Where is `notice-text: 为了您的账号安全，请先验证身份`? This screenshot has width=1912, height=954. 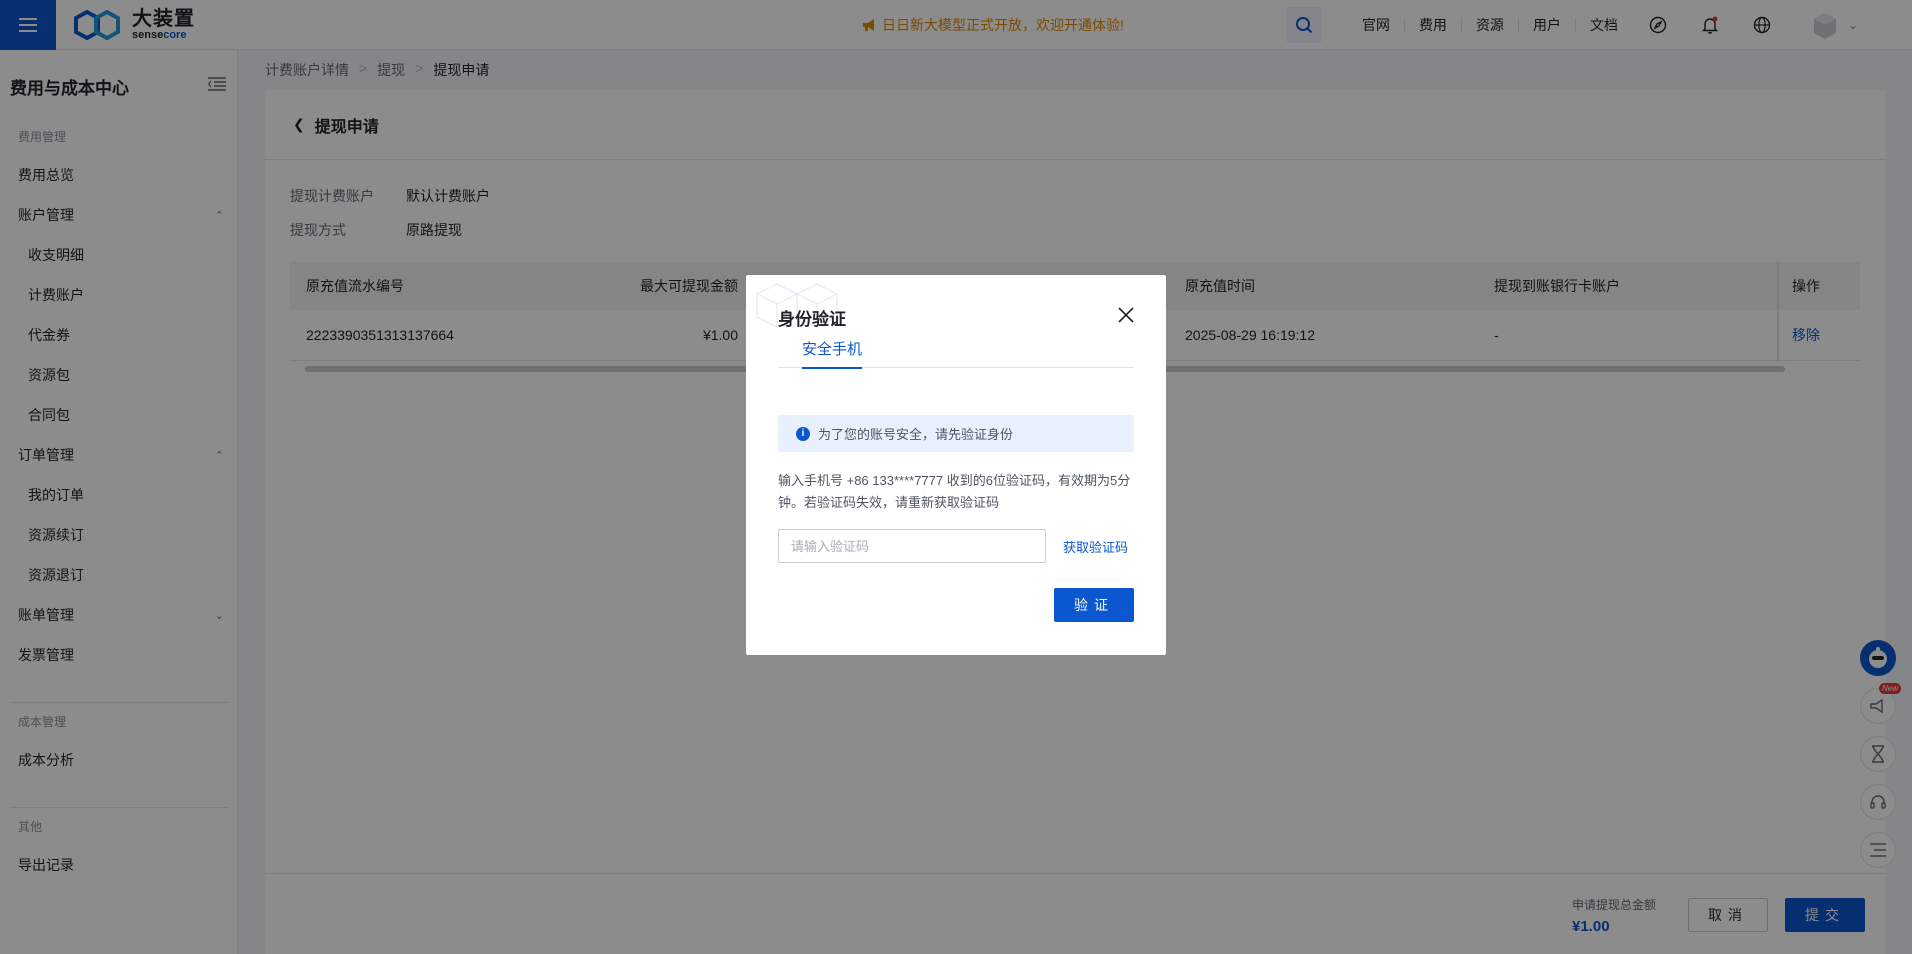
notice-text: 为了您的账号安全，请先验证身份 is located at coordinates (916, 434).